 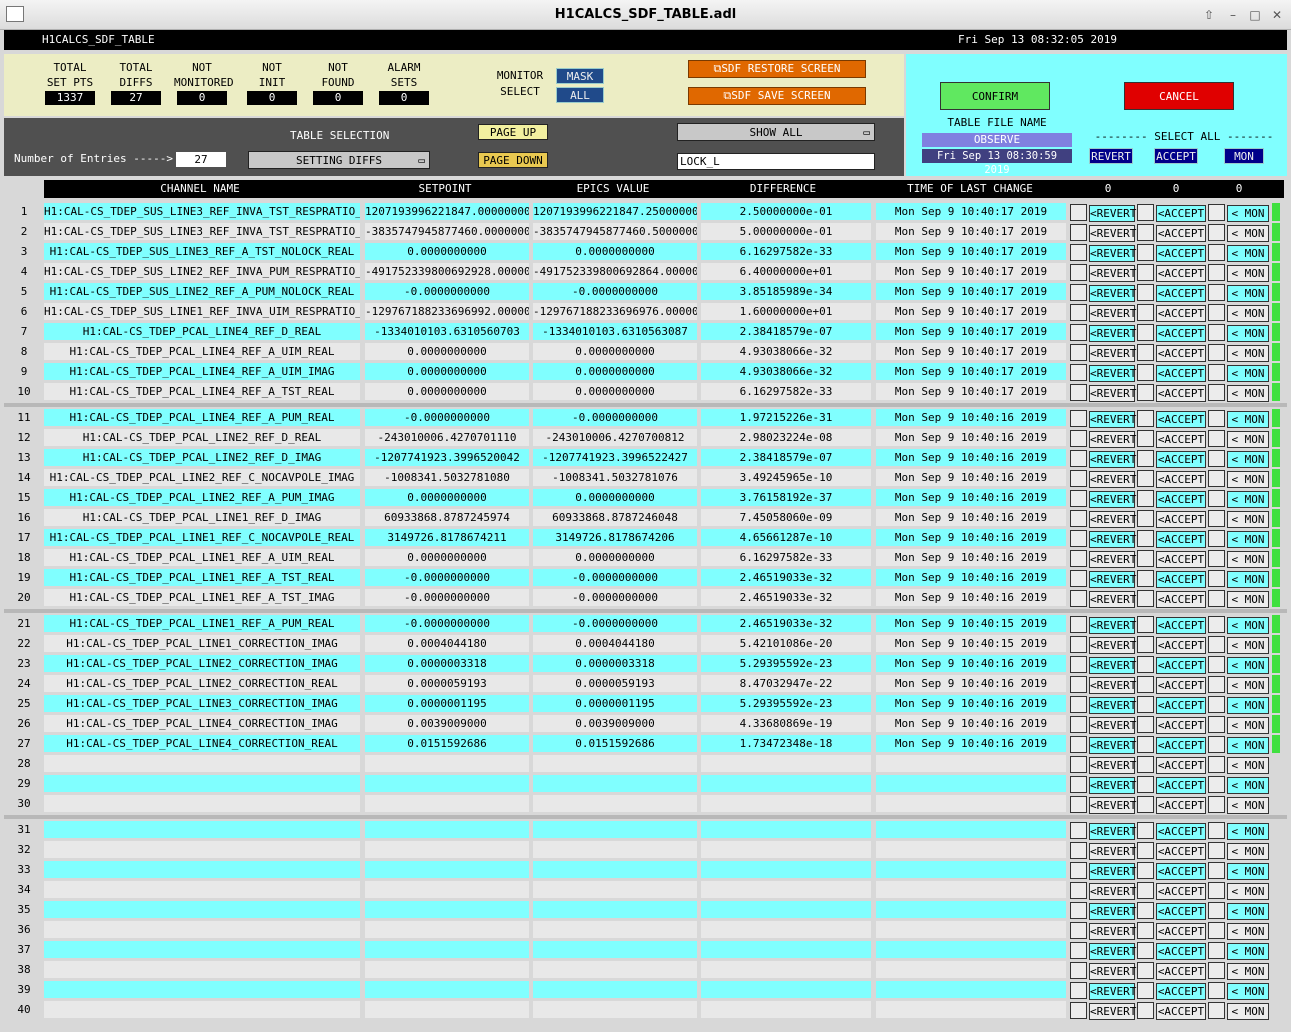 What do you see at coordinates (776, 161) in the screenshot?
I see `filter-input: LOCK_L` at bounding box center [776, 161].